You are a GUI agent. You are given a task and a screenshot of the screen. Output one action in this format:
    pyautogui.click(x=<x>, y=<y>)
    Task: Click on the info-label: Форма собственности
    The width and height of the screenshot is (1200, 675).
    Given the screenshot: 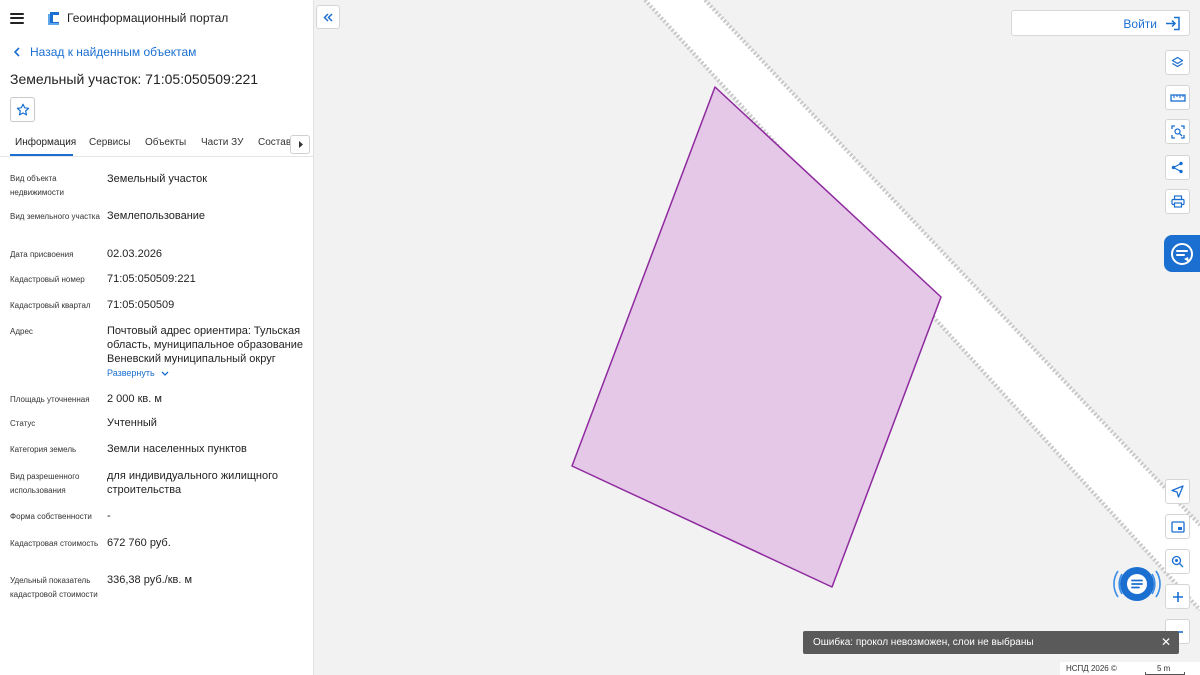 What is the action you would take?
    pyautogui.click(x=51, y=516)
    